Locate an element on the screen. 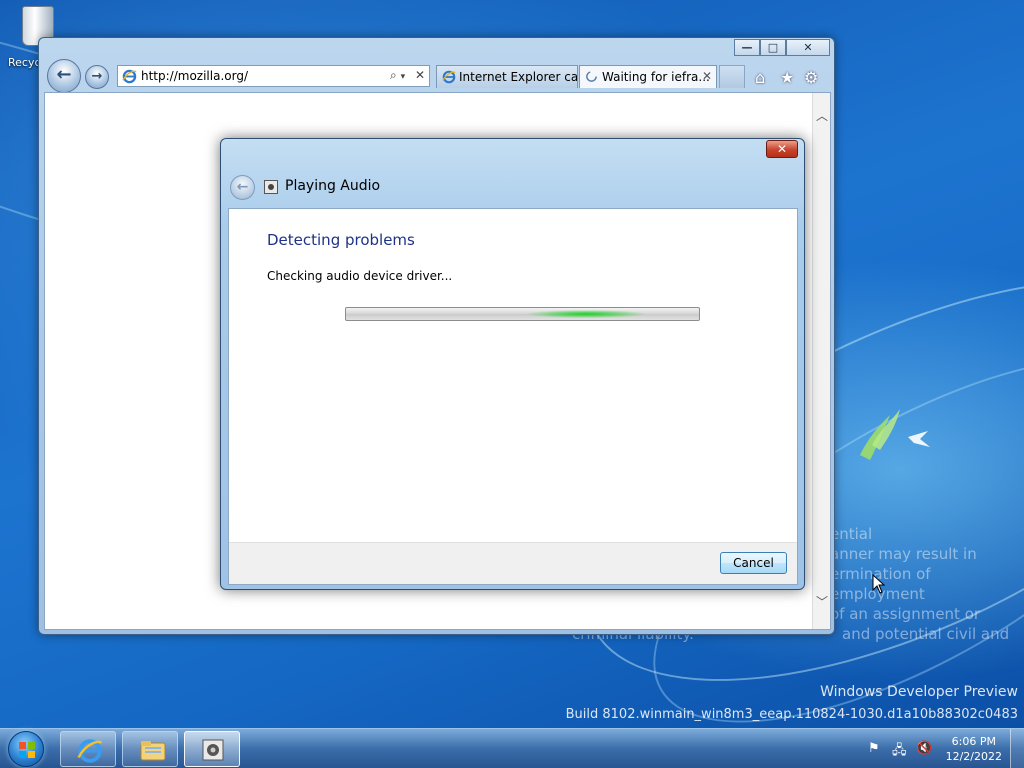 This screenshot has width=1024, height=768. dialog-title: Playing Audio is located at coordinates (333, 186).